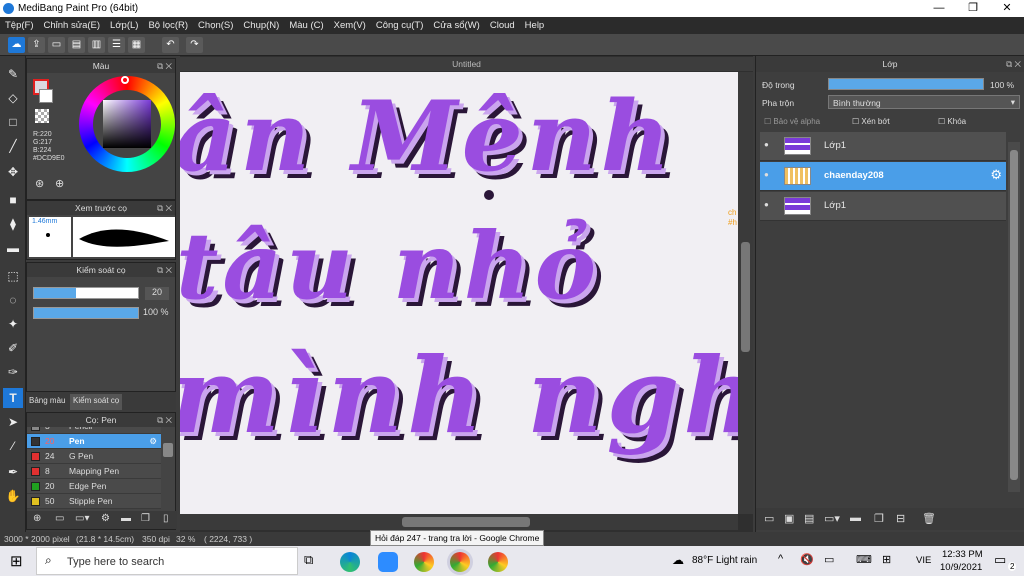 Image resolution: width=1024 pixels, height=576 pixels. Describe the element at coordinates (46, 96) in the screenshot. I see `background-color-swatch` at that location.